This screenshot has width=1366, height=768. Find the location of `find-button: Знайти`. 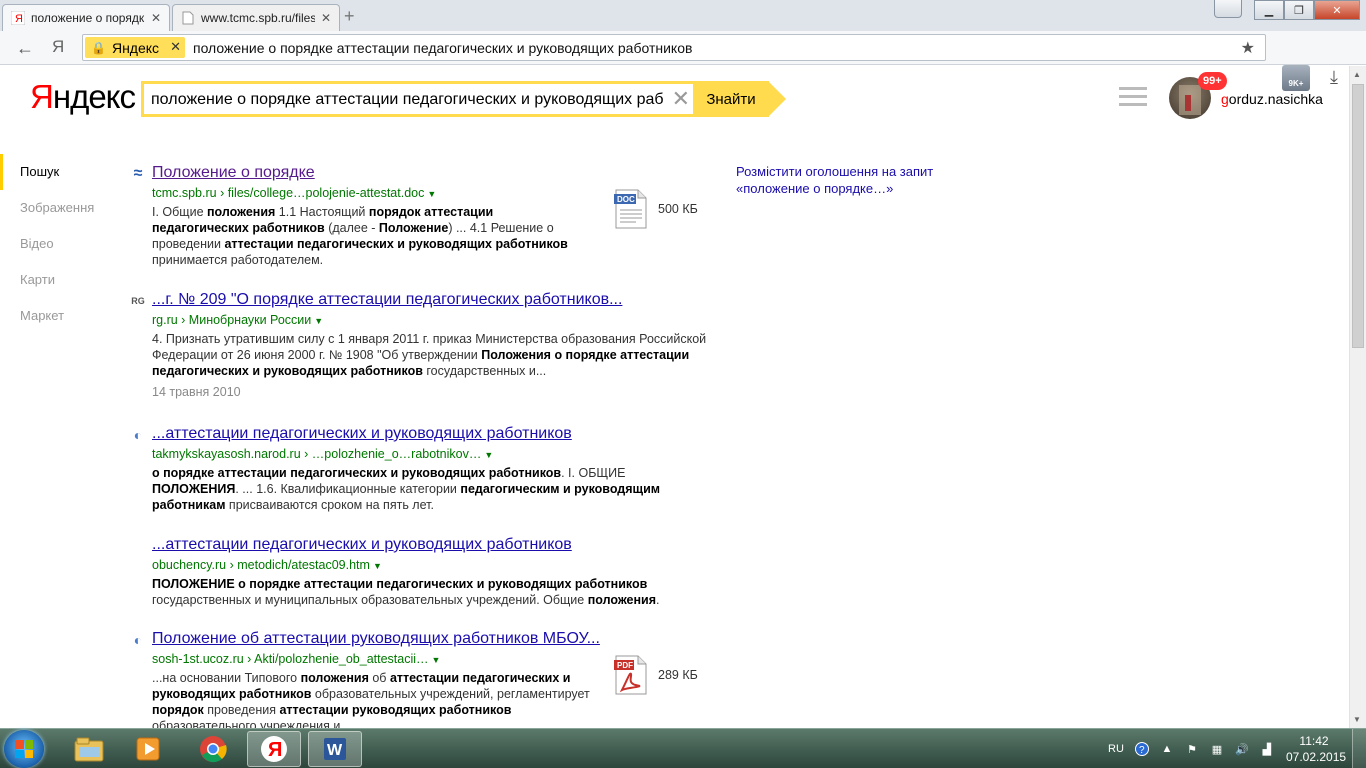

find-button: Знайти is located at coordinates (731, 99).